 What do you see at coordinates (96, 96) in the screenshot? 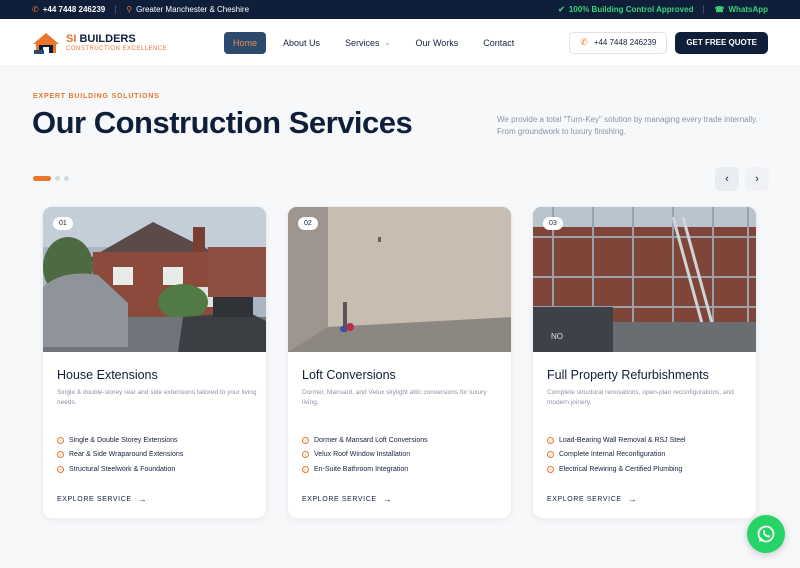
I see `section-eyebrow: EXPERT BUILDING SOLUTIONS` at bounding box center [96, 96].